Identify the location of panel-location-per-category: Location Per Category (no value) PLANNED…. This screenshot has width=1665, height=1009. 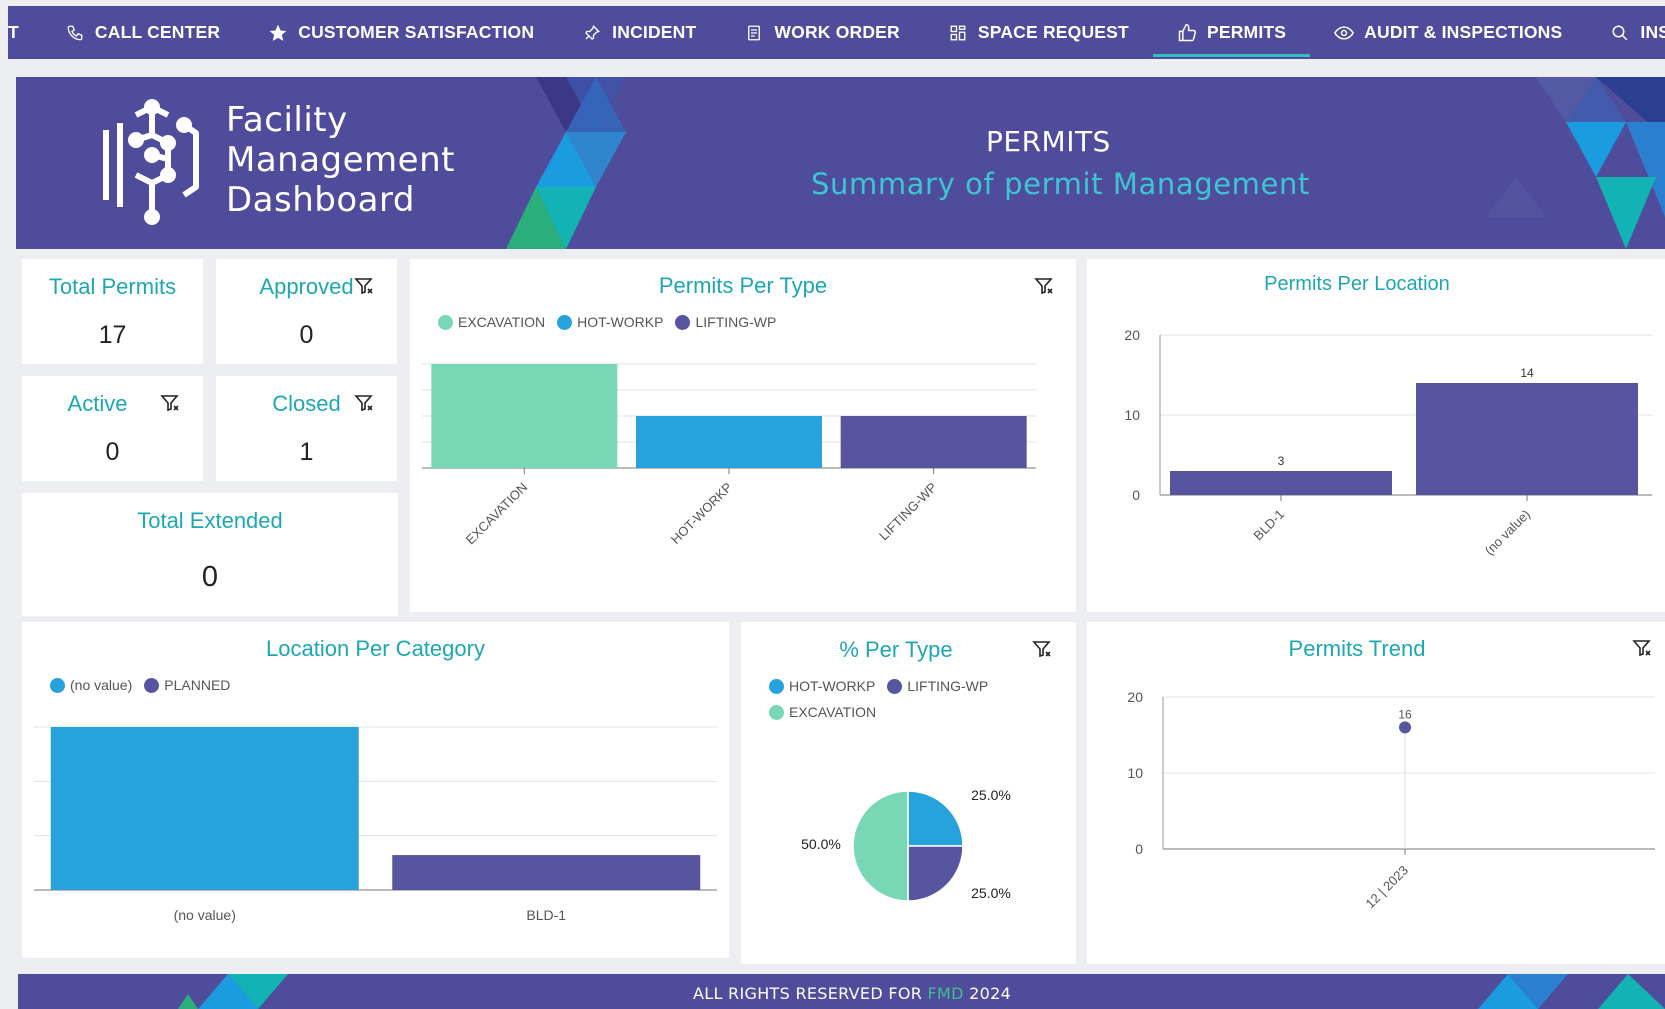
(375, 790).